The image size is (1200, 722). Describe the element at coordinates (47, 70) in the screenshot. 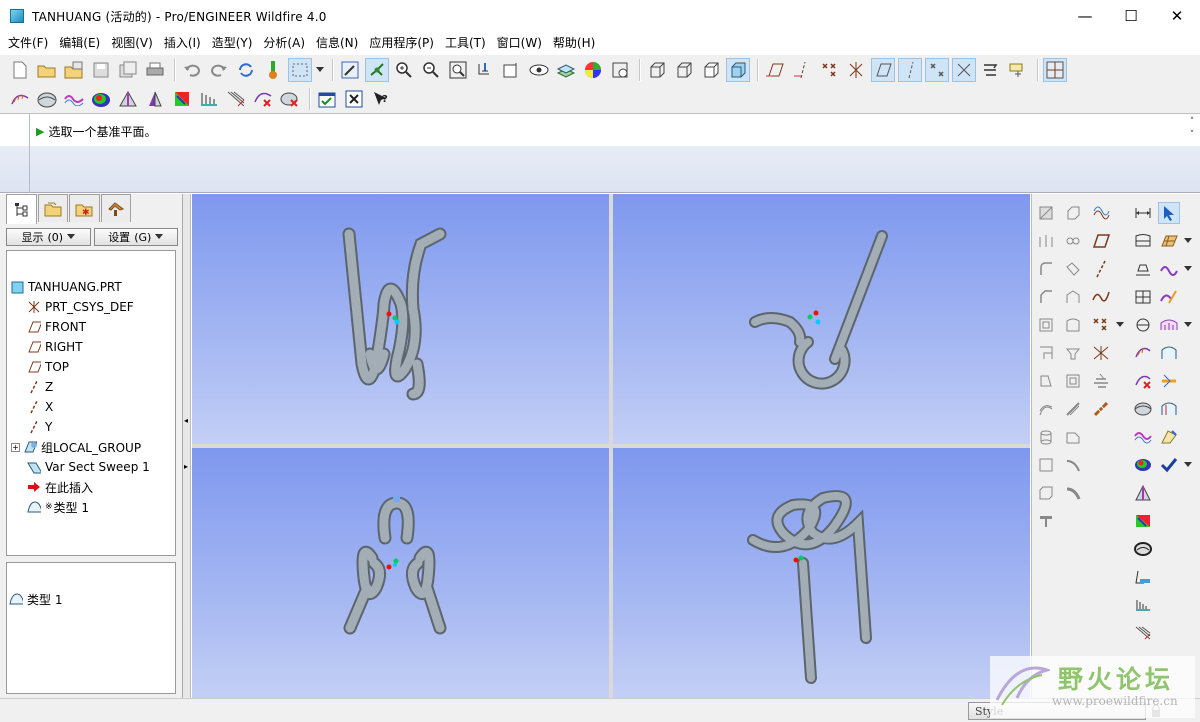

I see `open-file-icon` at that location.